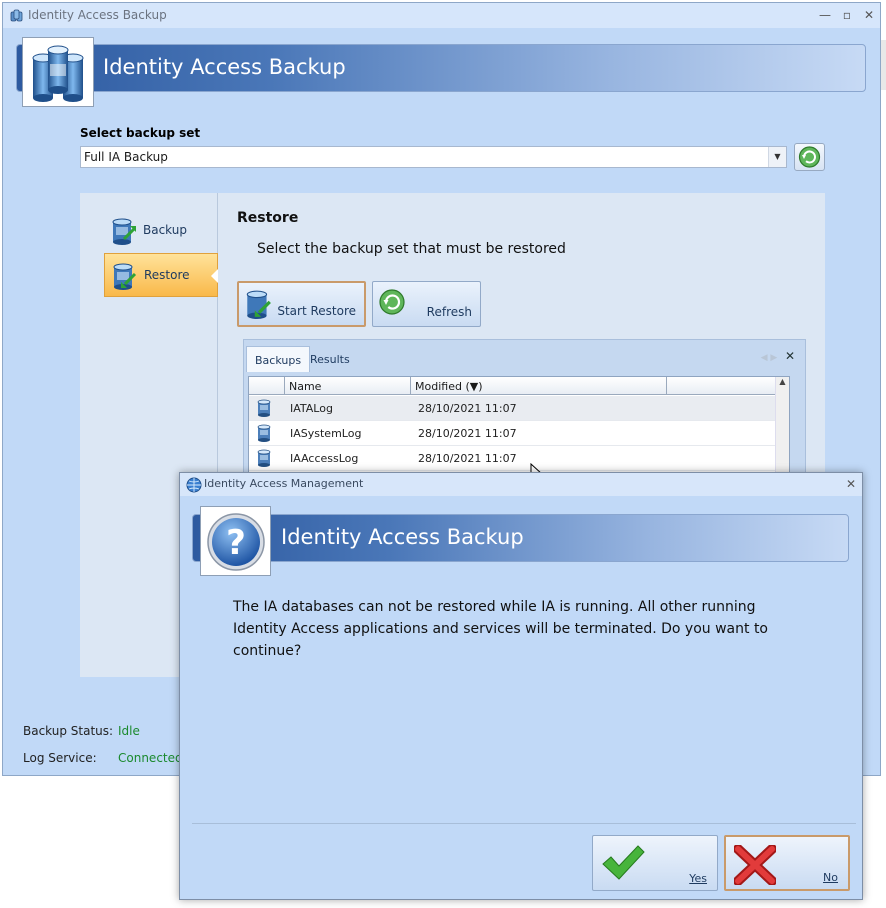  What do you see at coordinates (782, 431) in the screenshot?
I see `grid-scrollbar: ▲` at bounding box center [782, 431].